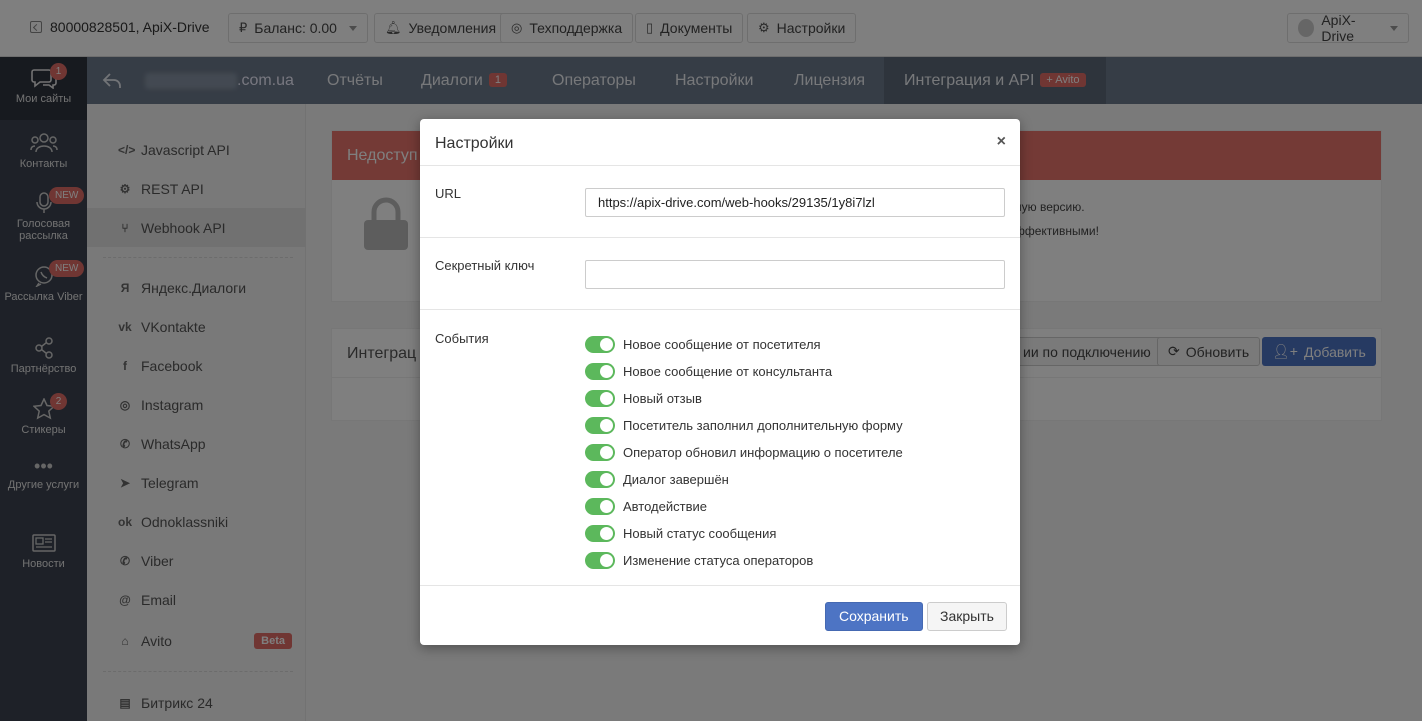 Image resolution: width=1422 pixels, height=721 pixels. What do you see at coordinates (763, 452) in the screenshot?
I see `event-label: Оператор обновил информацию о посетителе` at bounding box center [763, 452].